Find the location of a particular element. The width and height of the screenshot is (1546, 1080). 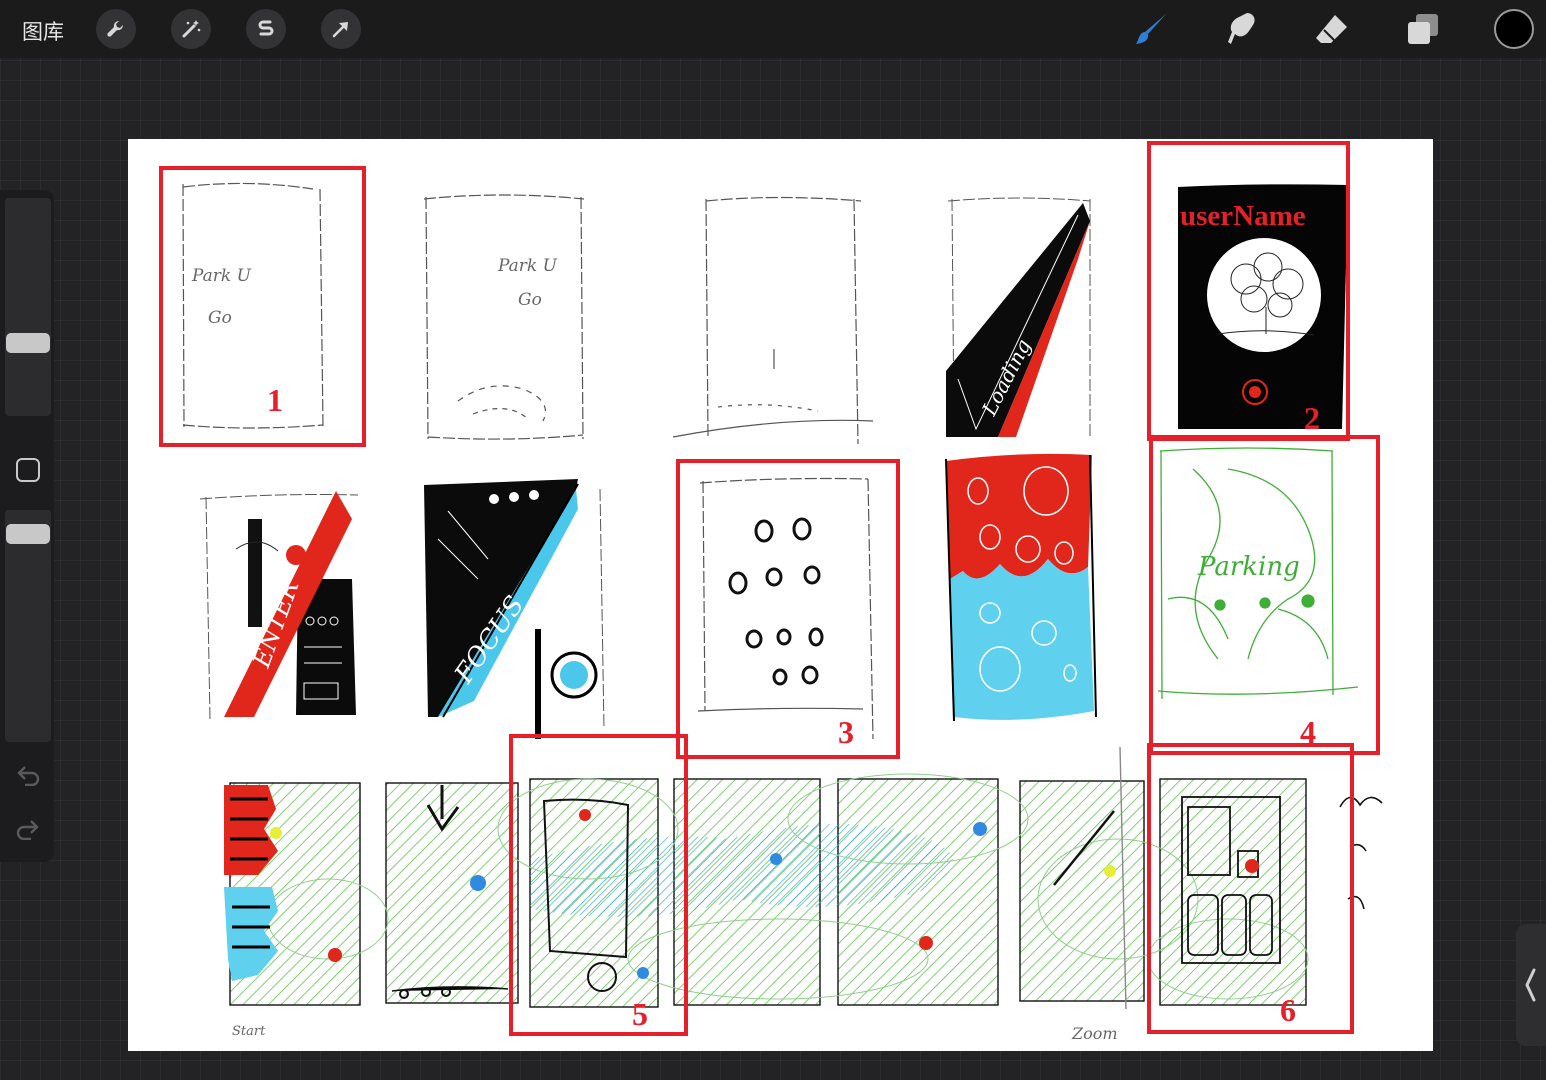

annotation-number-4: 4 is located at coordinates (1308, 732).